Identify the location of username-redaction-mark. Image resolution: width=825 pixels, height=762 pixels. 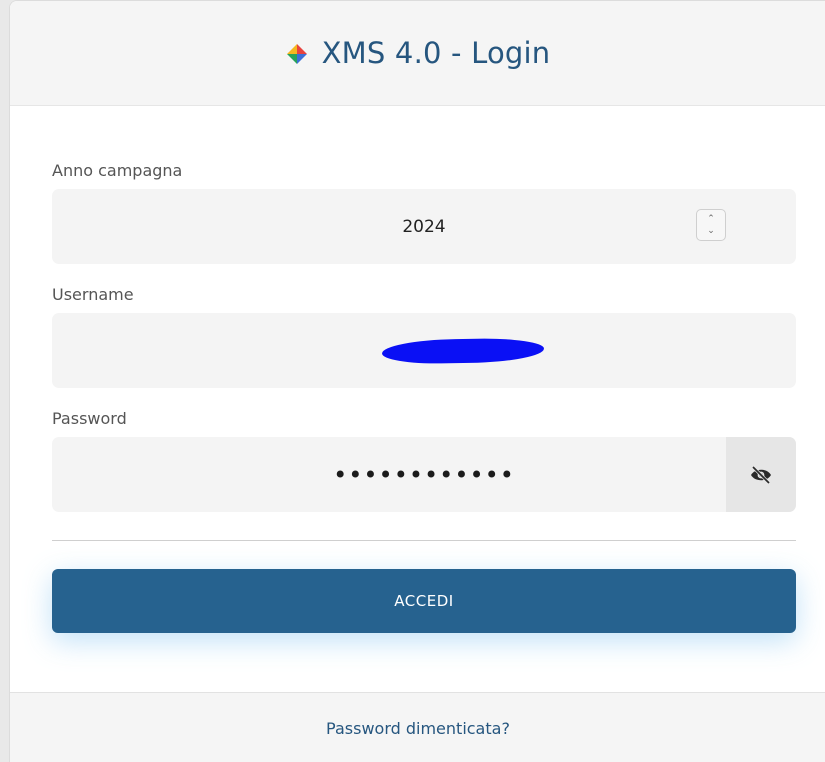
(463, 350).